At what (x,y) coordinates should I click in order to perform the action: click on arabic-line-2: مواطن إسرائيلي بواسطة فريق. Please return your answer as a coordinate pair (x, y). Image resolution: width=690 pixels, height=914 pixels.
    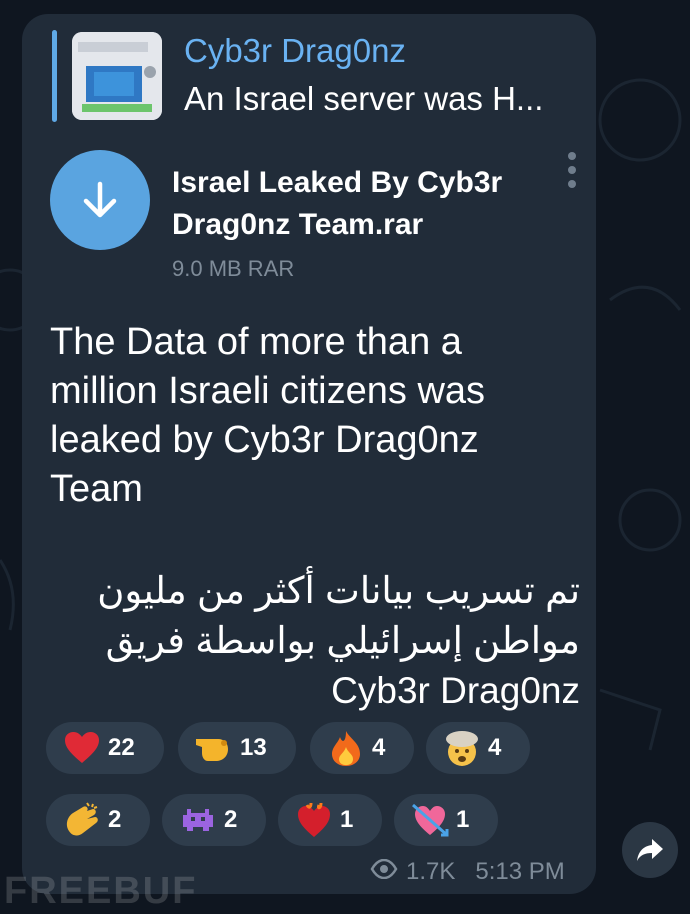
    Looking at the image, I should click on (342, 640).